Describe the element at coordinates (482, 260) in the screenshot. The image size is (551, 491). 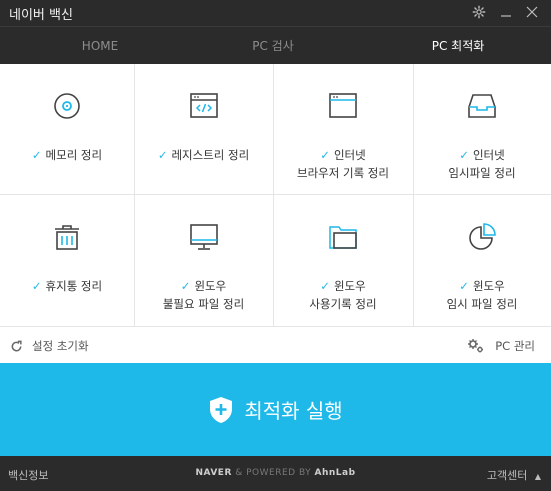
I see `option-windows-temp-cleanup: ✓ 윈도우임시 파일 정리` at that location.